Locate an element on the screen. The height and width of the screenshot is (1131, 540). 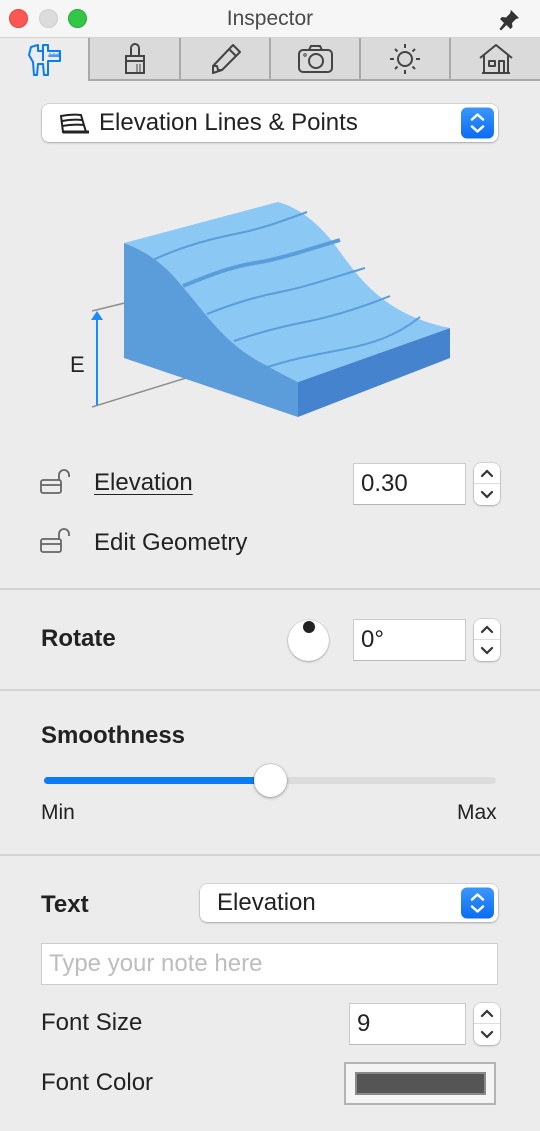
text-source-value: Elevation is located at coordinates (266, 902).